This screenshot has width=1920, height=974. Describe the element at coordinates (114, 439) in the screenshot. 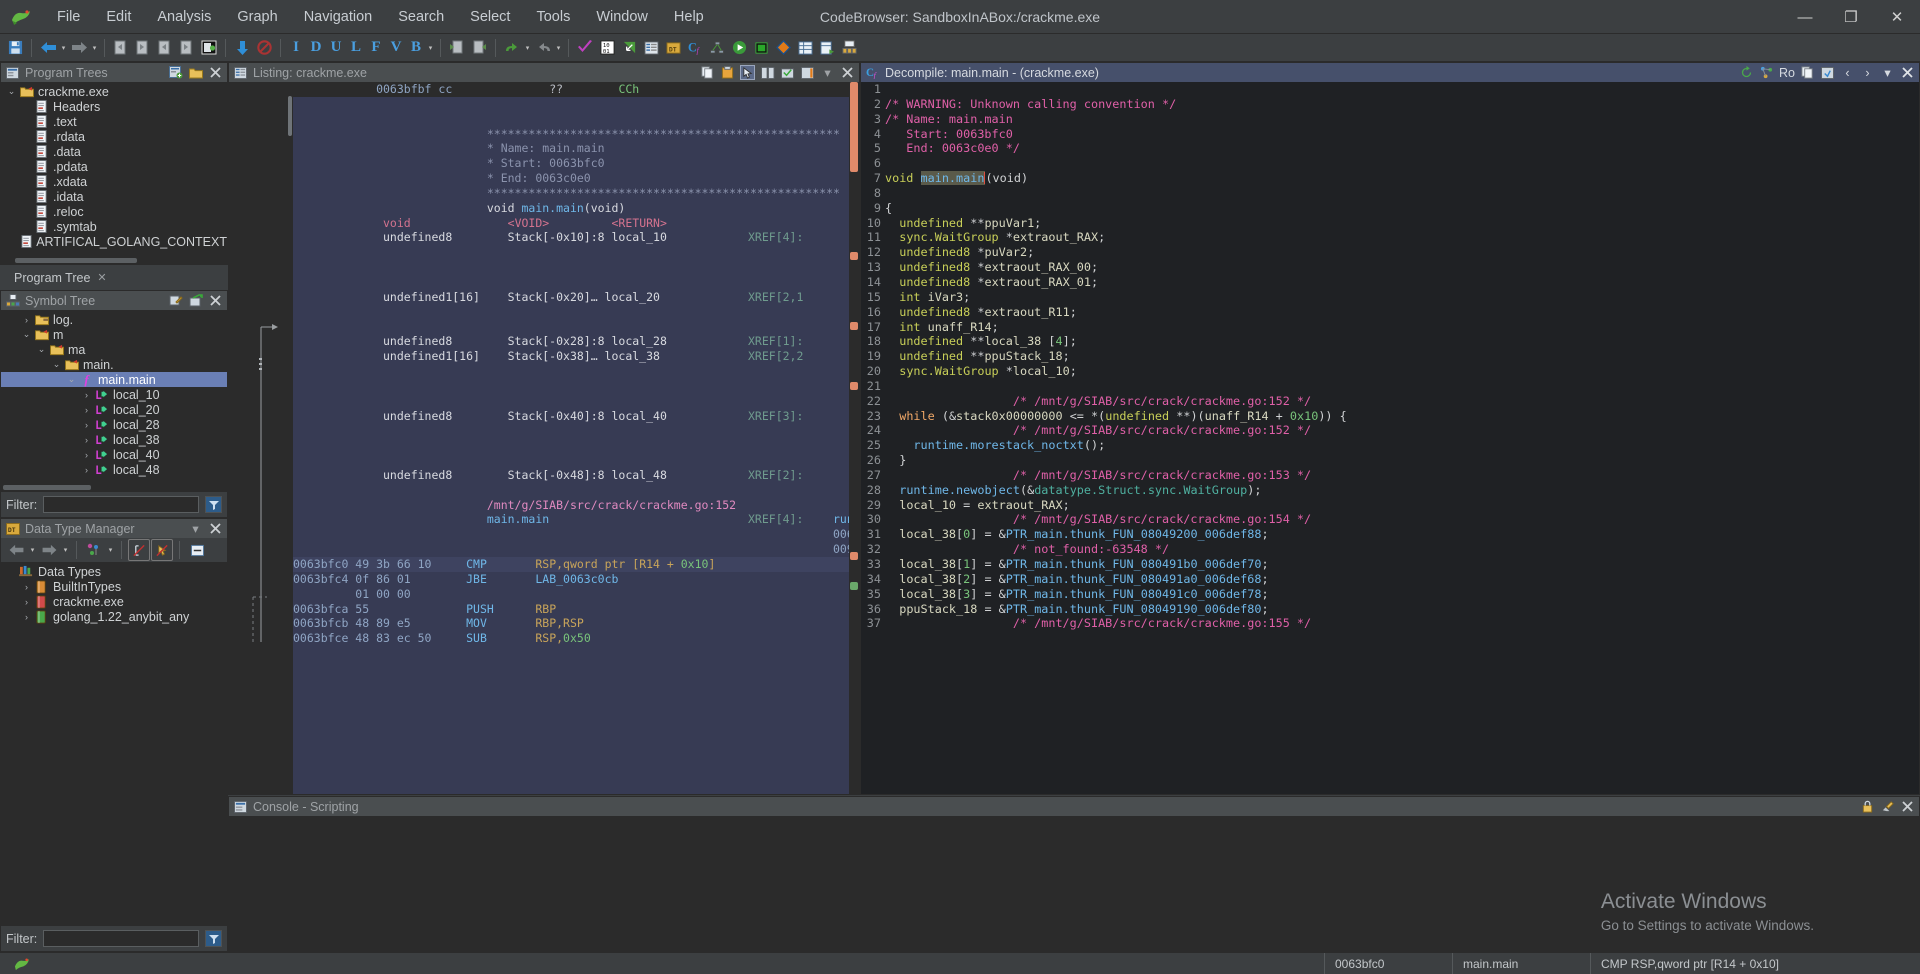

I see `symbol-tree-item: › Llocal_38` at that location.